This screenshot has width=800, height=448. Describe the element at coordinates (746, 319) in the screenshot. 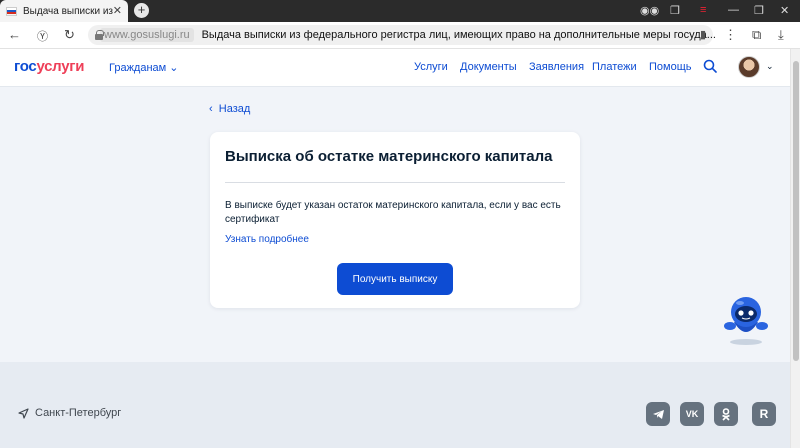

I see `robot-assistant-icon` at that location.